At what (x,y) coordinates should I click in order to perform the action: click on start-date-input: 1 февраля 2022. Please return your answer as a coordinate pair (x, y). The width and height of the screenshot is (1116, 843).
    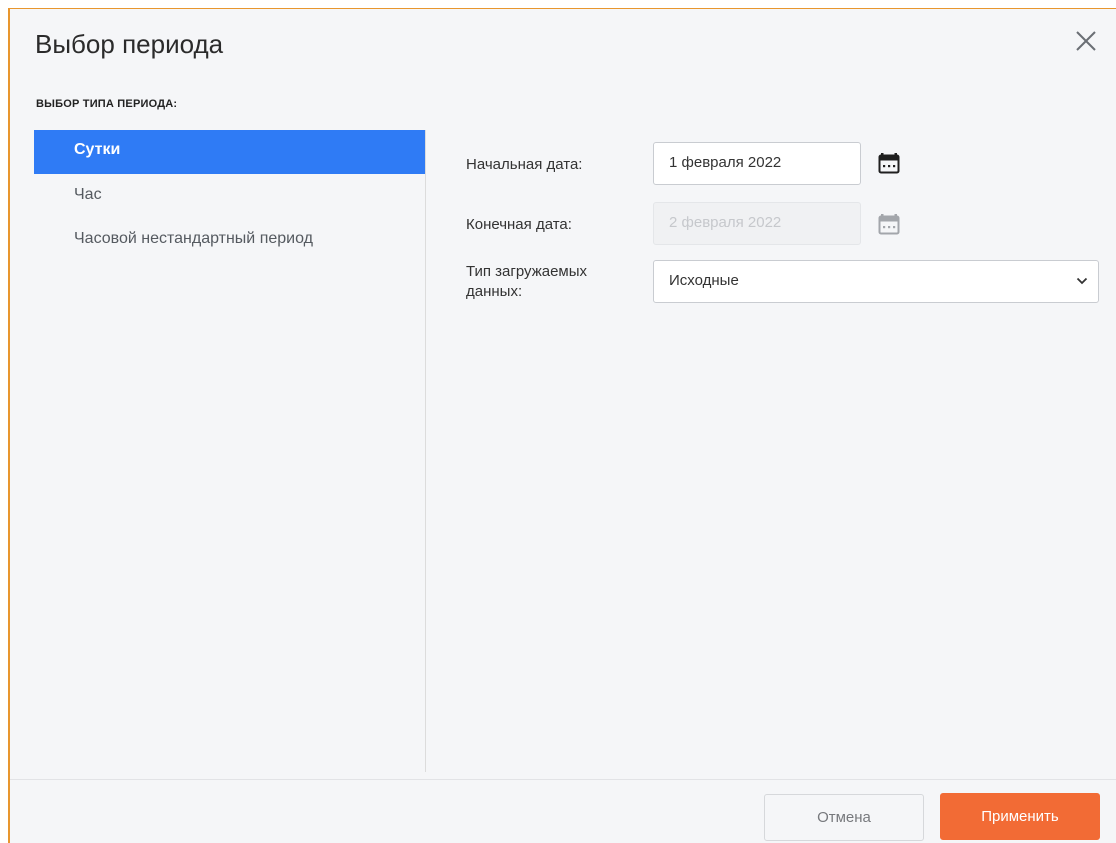
    Looking at the image, I should click on (757, 163).